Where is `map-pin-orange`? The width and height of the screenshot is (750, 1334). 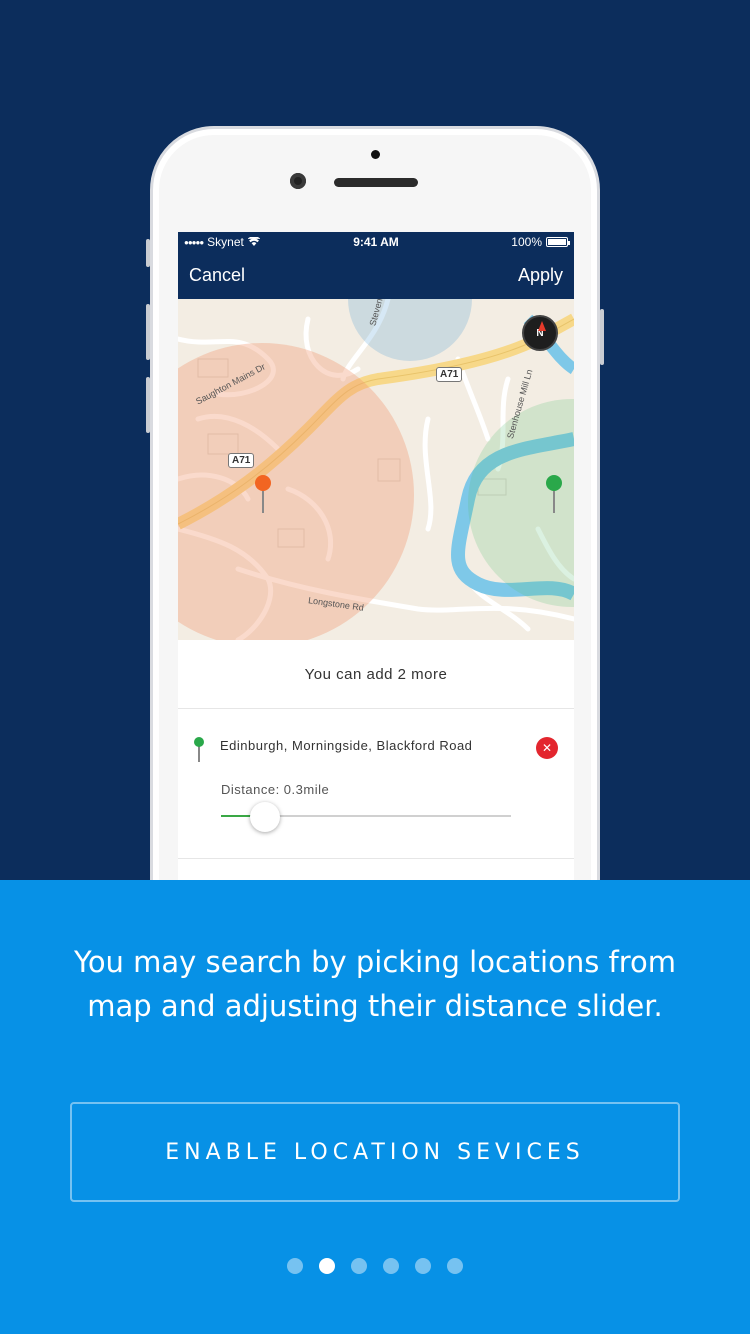 map-pin-orange is located at coordinates (263, 495).